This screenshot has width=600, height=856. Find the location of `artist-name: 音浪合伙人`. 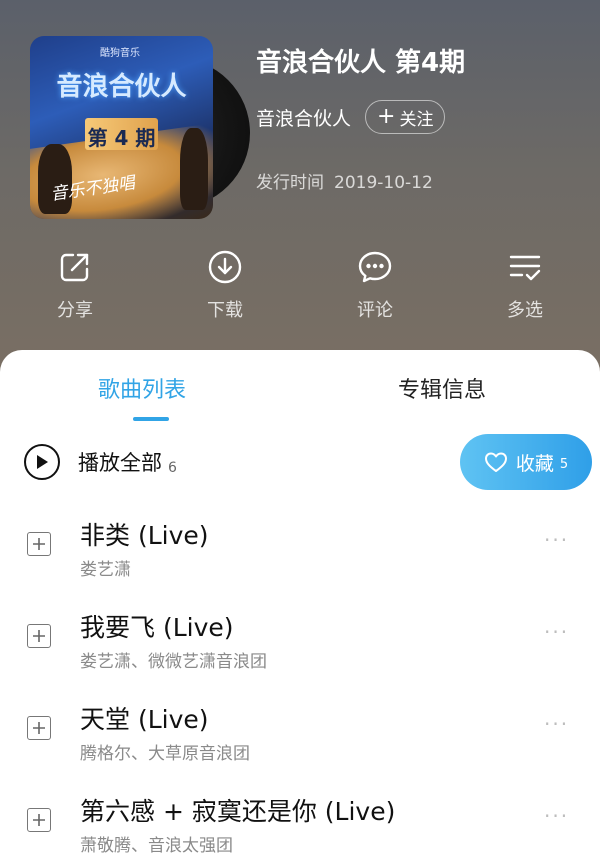

artist-name: 音浪合伙人 is located at coordinates (303, 117).